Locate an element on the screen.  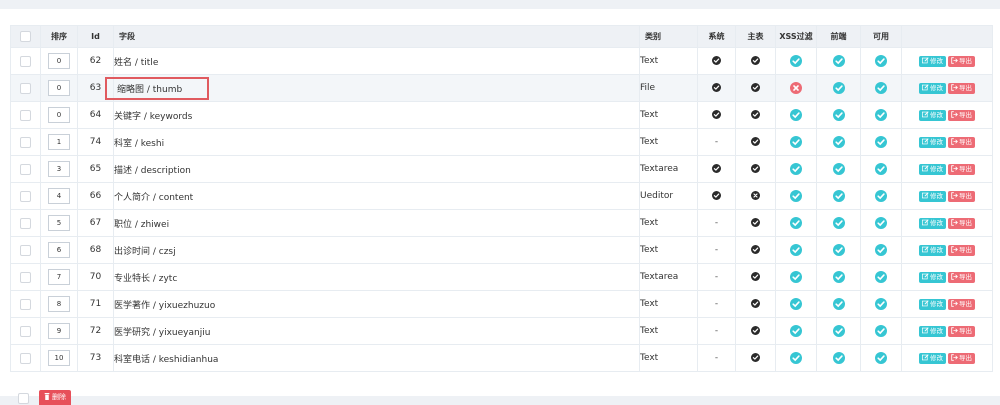
type-cell: Textarea is located at coordinates (668, 169).